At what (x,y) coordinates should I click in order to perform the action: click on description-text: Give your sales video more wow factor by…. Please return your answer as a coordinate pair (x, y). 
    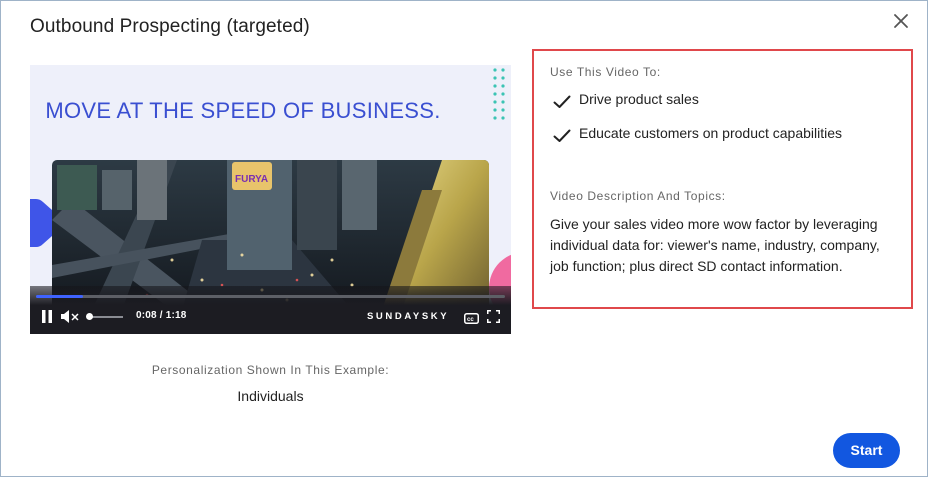
    Looking at the image, I should click on (715, 245).